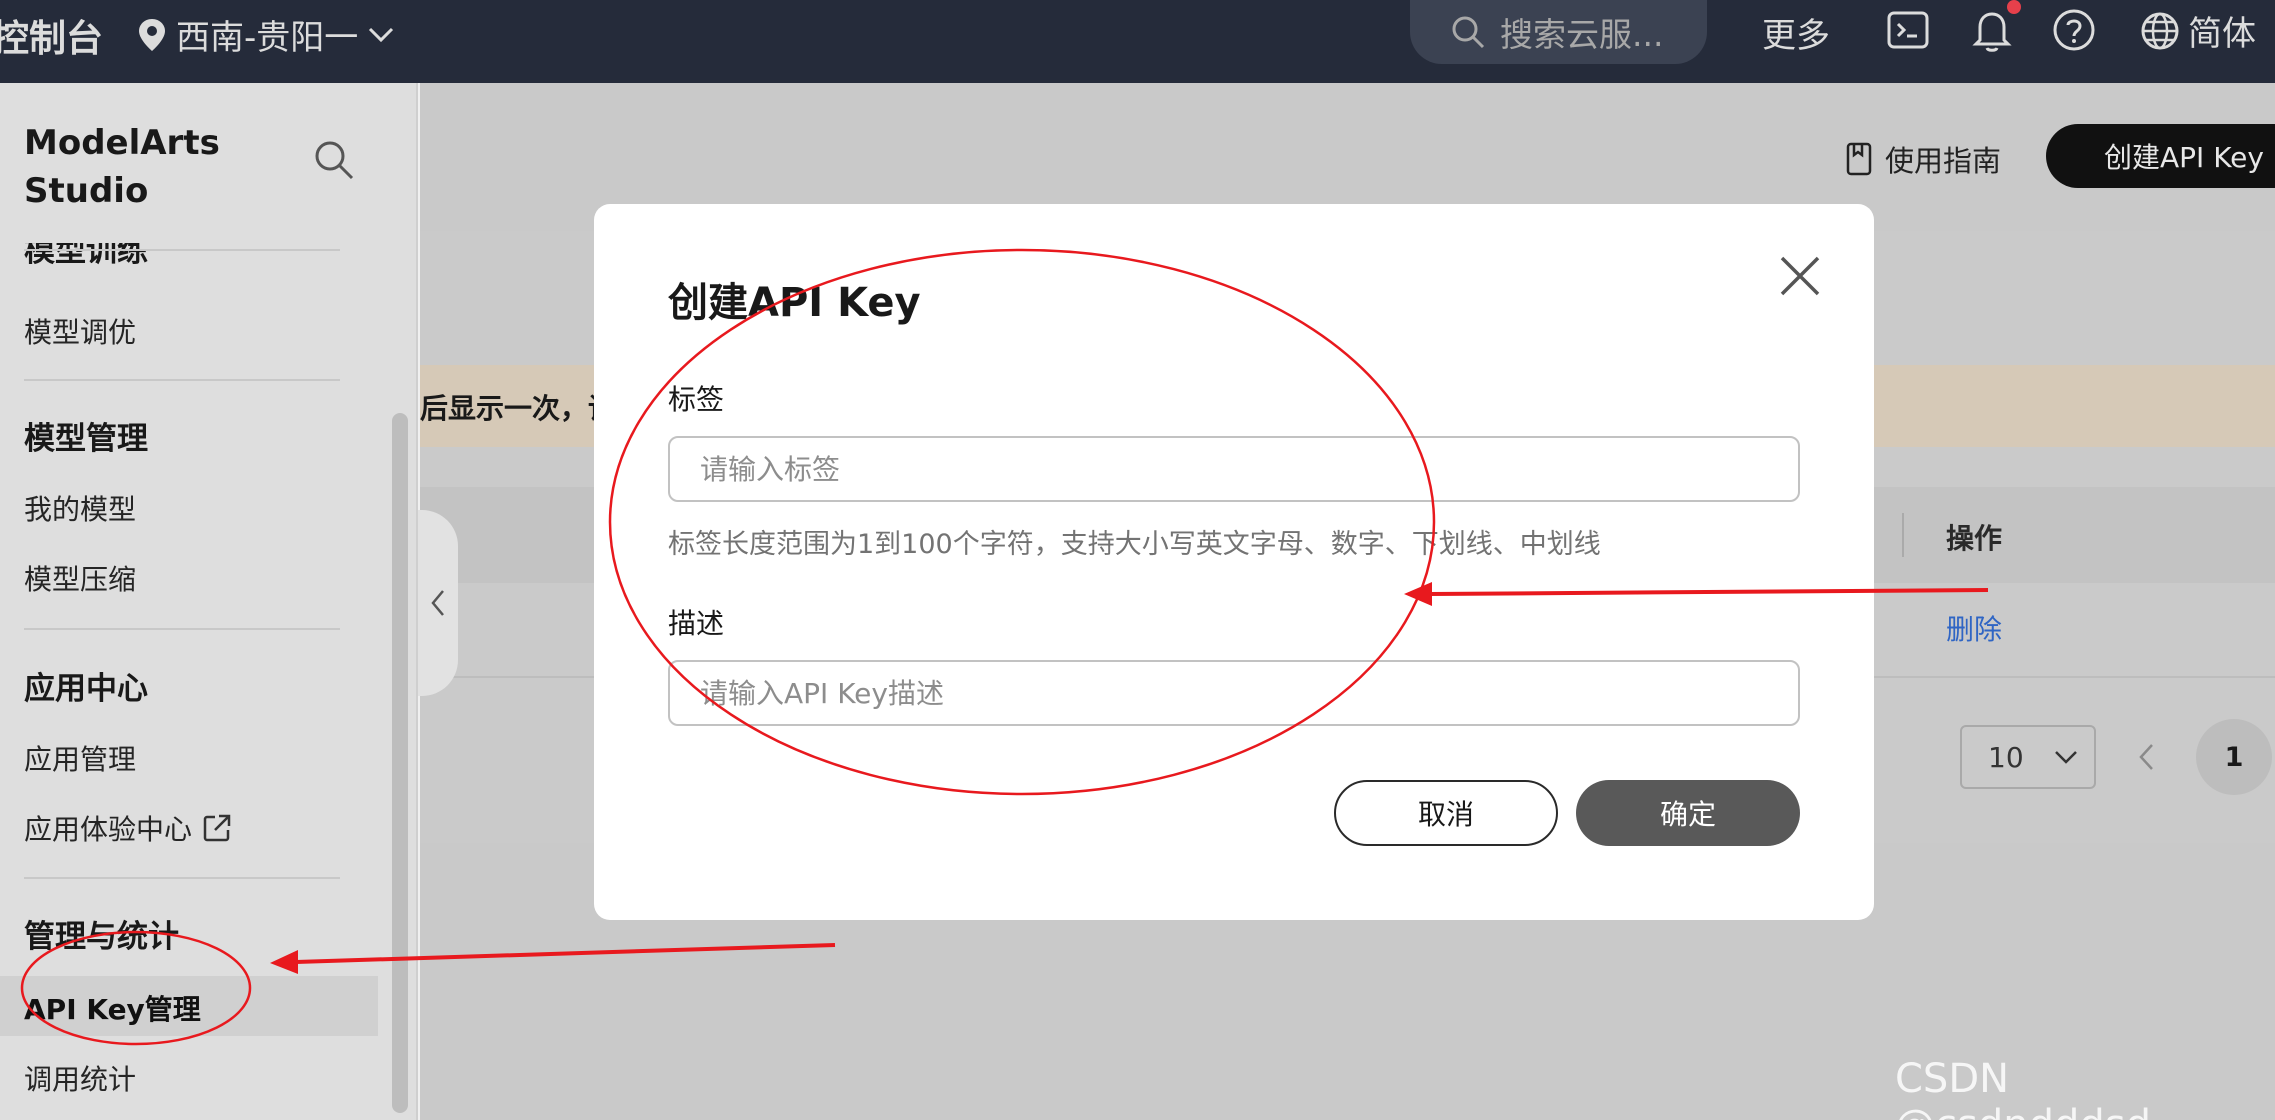 The height and width of the screenshot is (1120, 2275). I want to click on sidebar-item-label: 调用统计, so click(80, 1079).